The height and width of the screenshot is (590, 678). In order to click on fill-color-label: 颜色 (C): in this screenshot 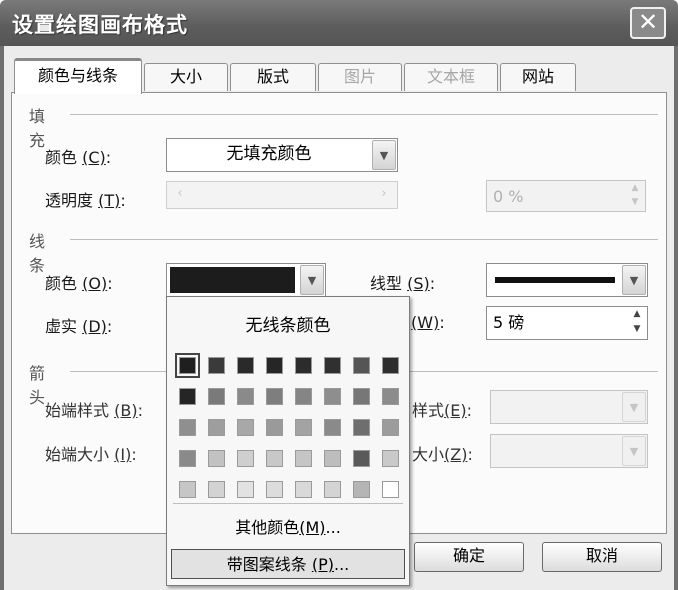, I will do `click(78, 157)`.